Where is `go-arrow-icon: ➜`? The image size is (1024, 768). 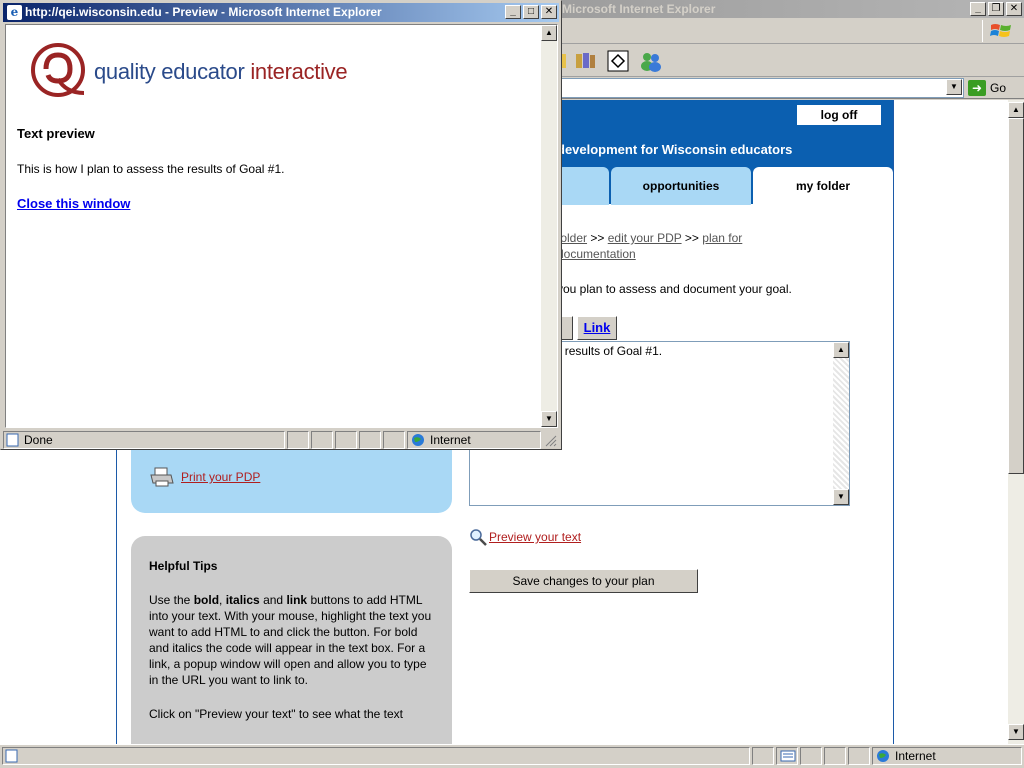 go-arrow-icon: ➜ is located at coordinates (977, 88).